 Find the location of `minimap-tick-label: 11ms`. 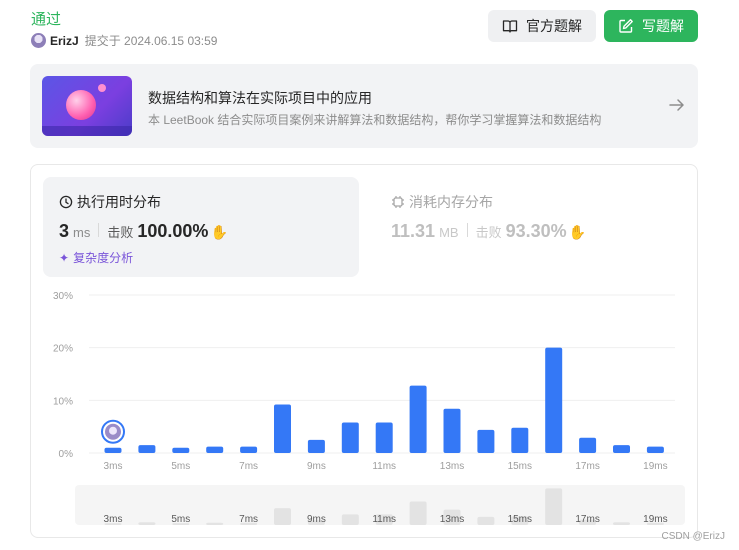

minimap-tick-label: 11ms is located at coordinates (384, 519).